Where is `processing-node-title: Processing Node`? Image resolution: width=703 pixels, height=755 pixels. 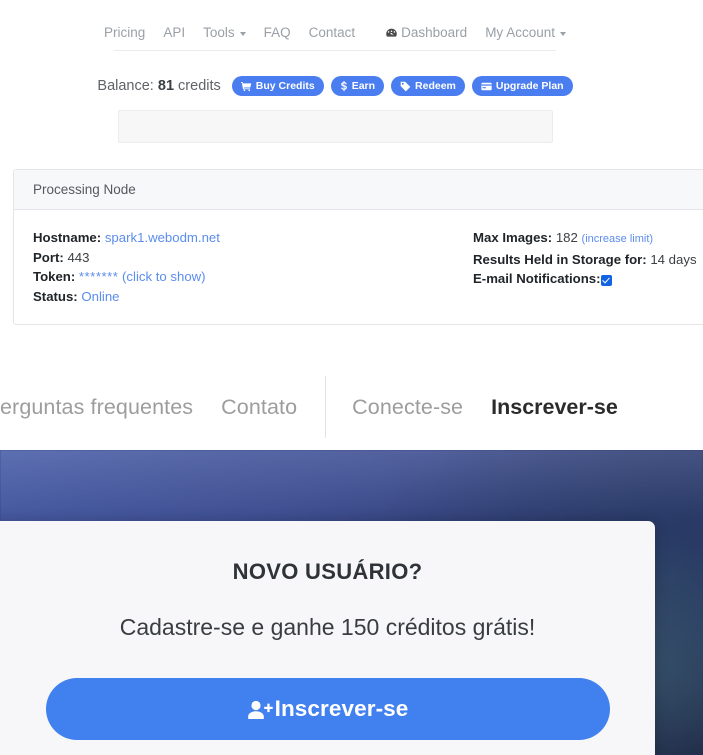 processing-node-title: Processing Node is located at coordinates (84, 189).